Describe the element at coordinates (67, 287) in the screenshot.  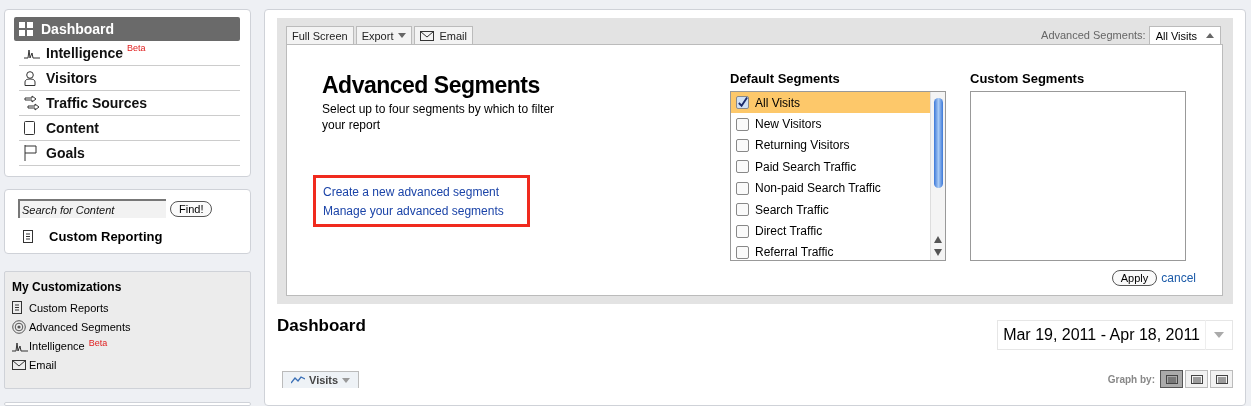
I see `panel-title: My Customizations` at that location.